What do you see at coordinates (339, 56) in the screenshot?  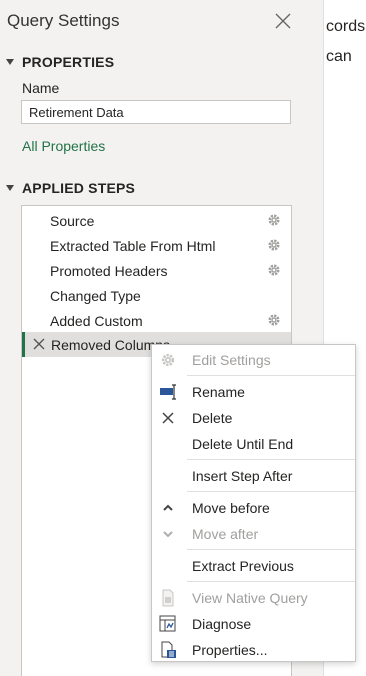 I see `background-text-line: can` at bounding box center [339, 56].